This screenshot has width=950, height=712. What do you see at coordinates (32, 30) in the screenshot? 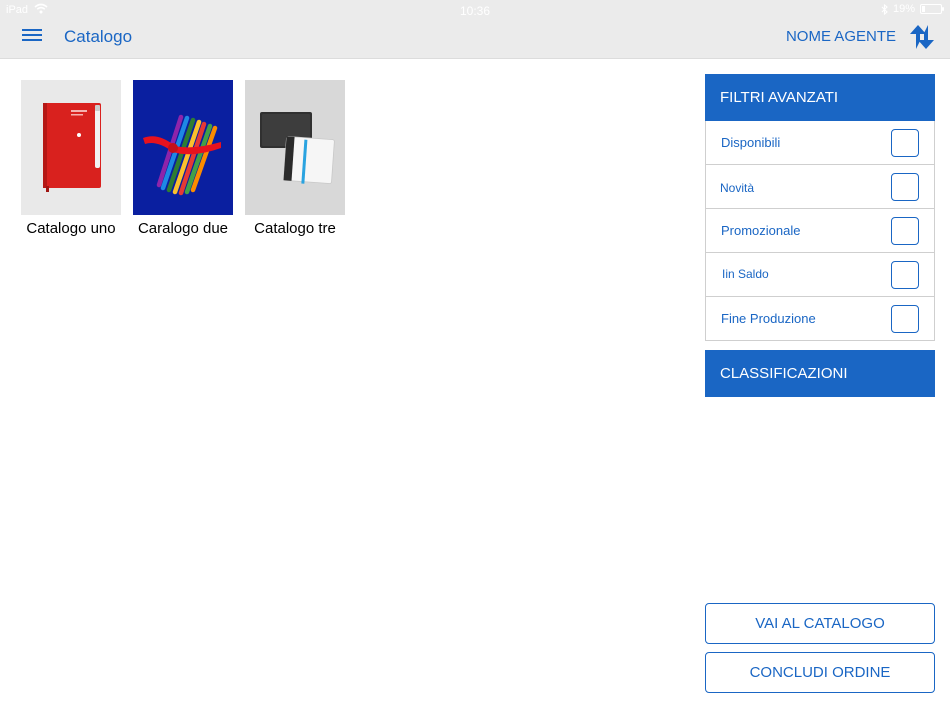
I see `hamburger-menu-icon` at bounding box center [32, 30].